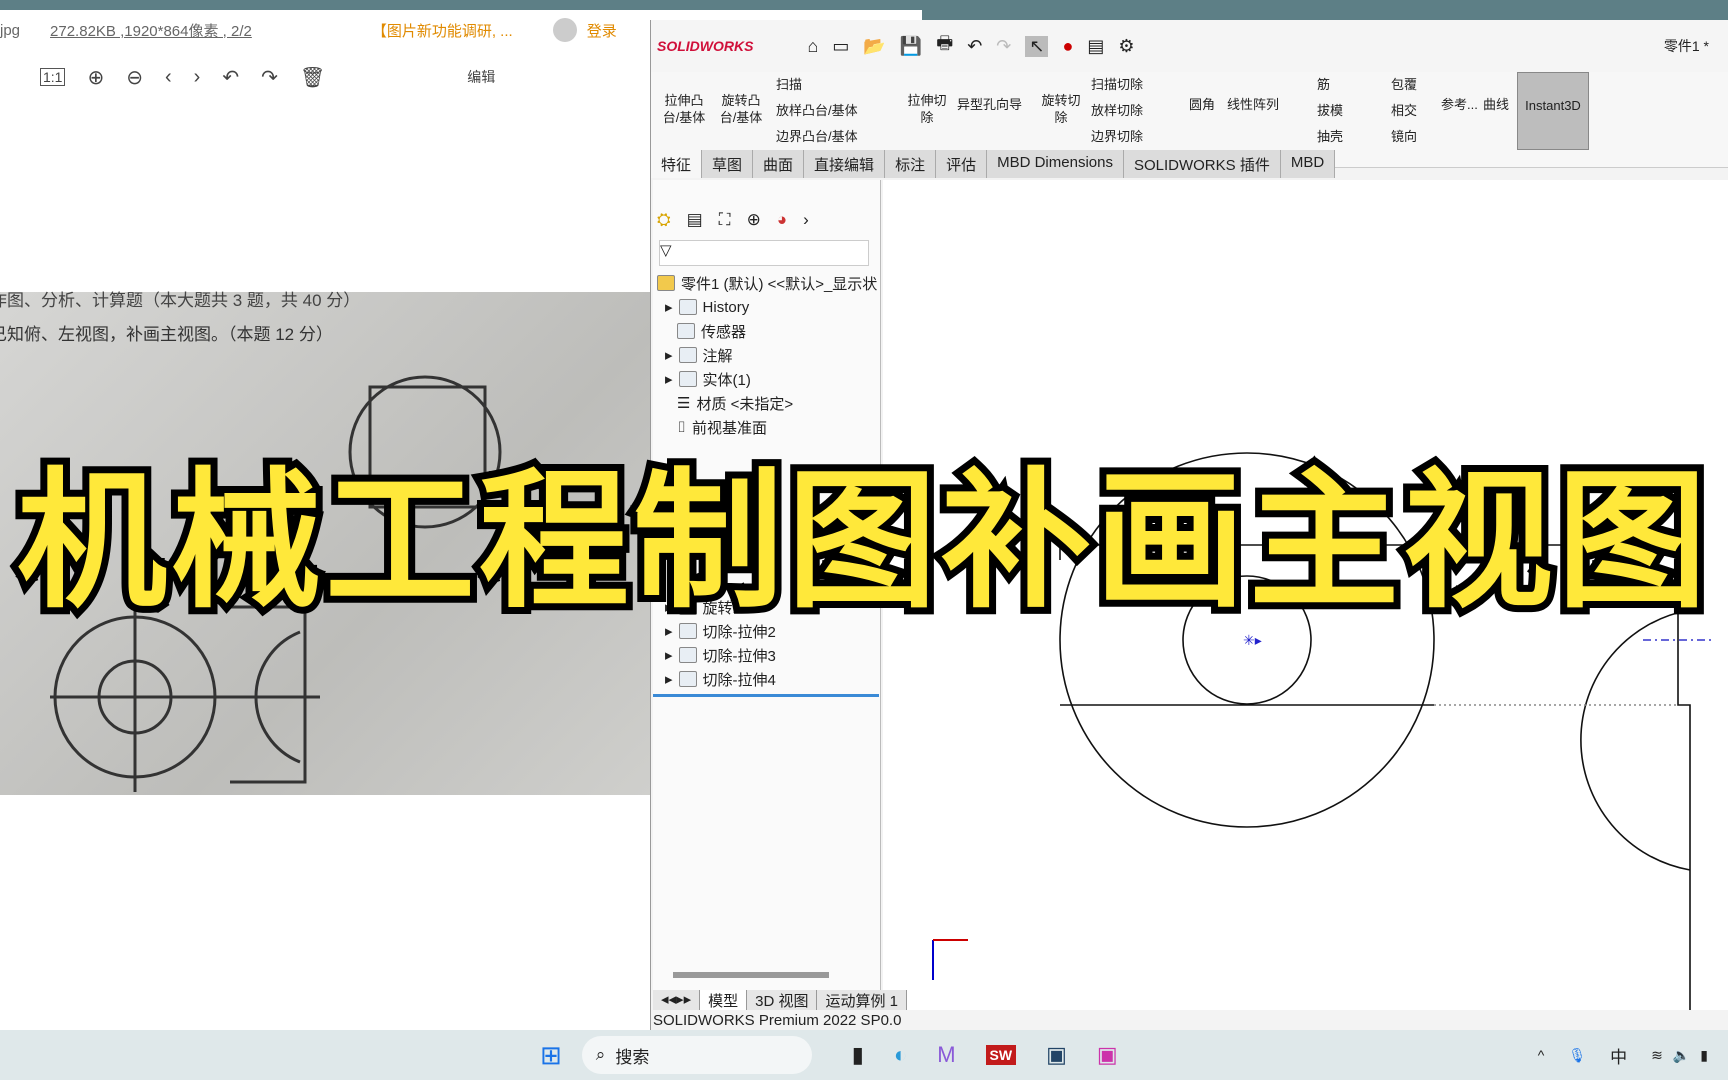  Describe the element at coordinates (874, 46) in the screenshot. I see `open-icon: 📂` at that location.